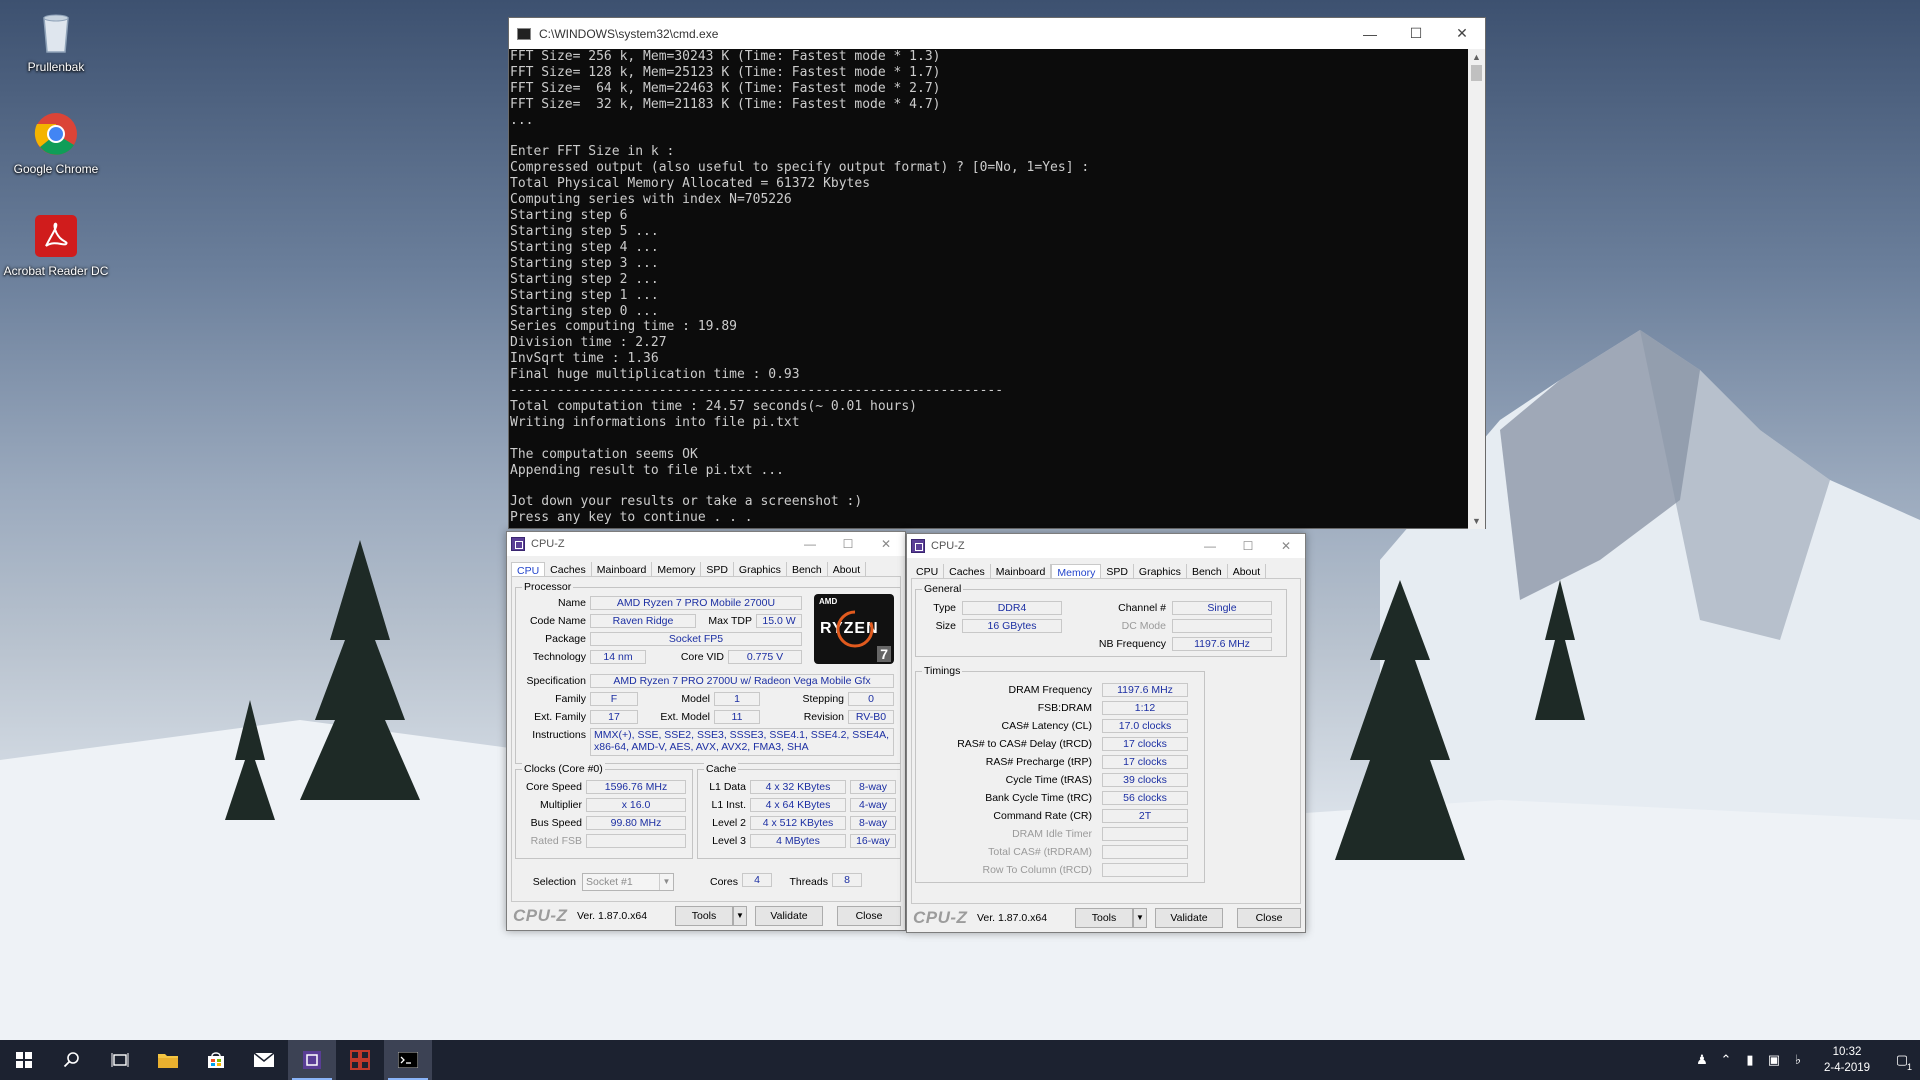 The height and width of the screenshot is (1080, 1920). Describe the element at coordinates (216, 1060) in the screenshot. I see `taskbar-store` at that location.